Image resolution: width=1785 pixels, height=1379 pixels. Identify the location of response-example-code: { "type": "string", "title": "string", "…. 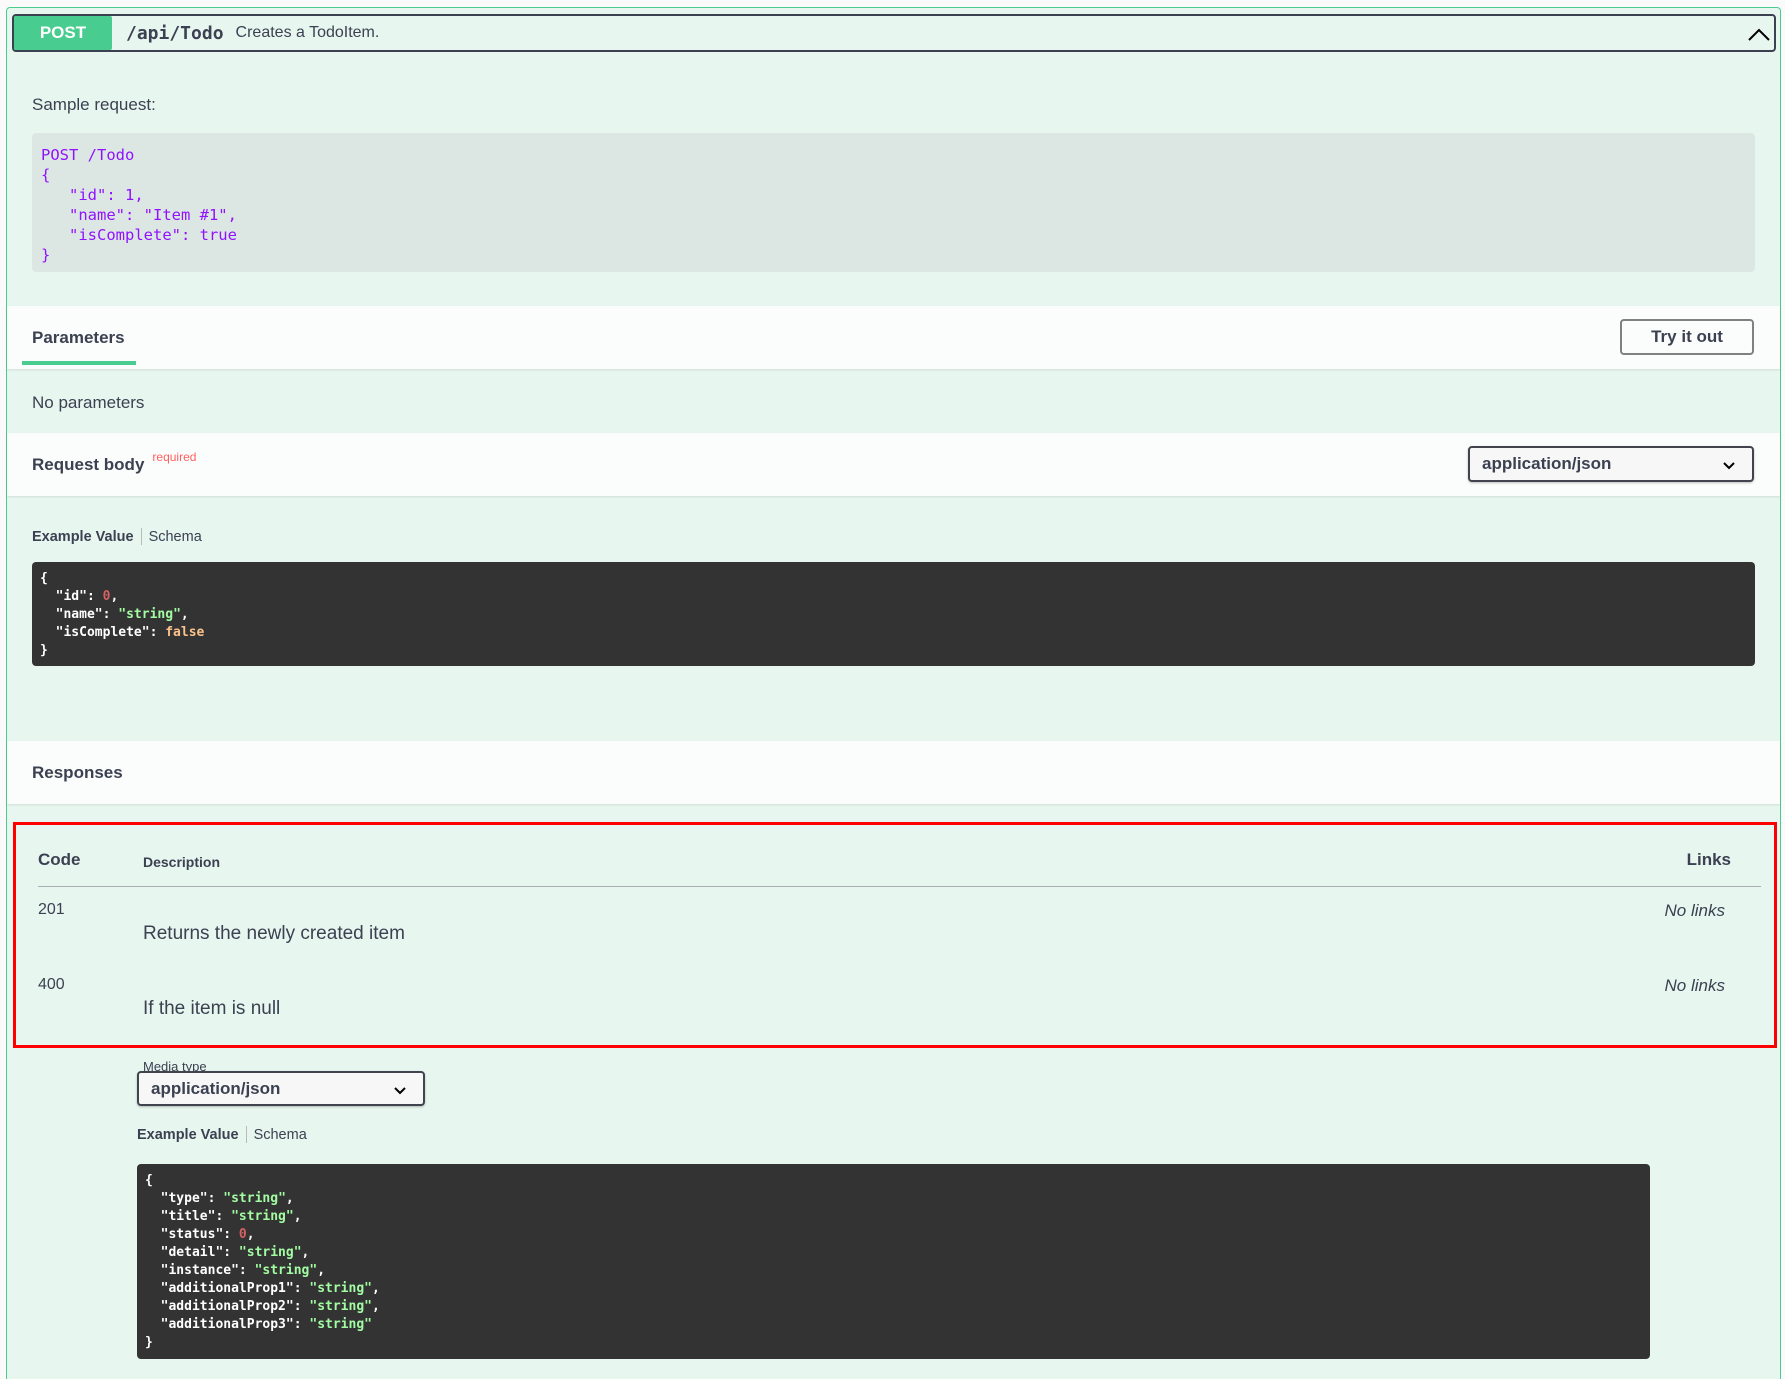
(893, 1261).